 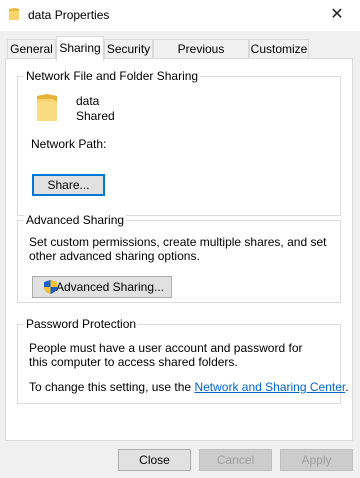 I want to click on uac-shield-icon, so click(x=50, y=287).